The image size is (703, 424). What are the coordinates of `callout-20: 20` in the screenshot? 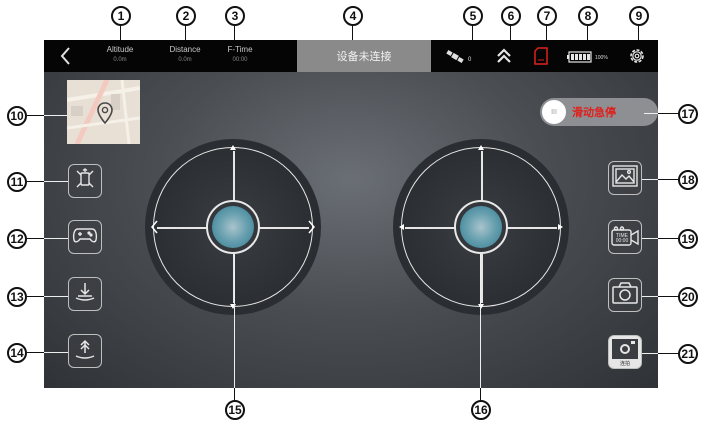 It's located at (688, 297).